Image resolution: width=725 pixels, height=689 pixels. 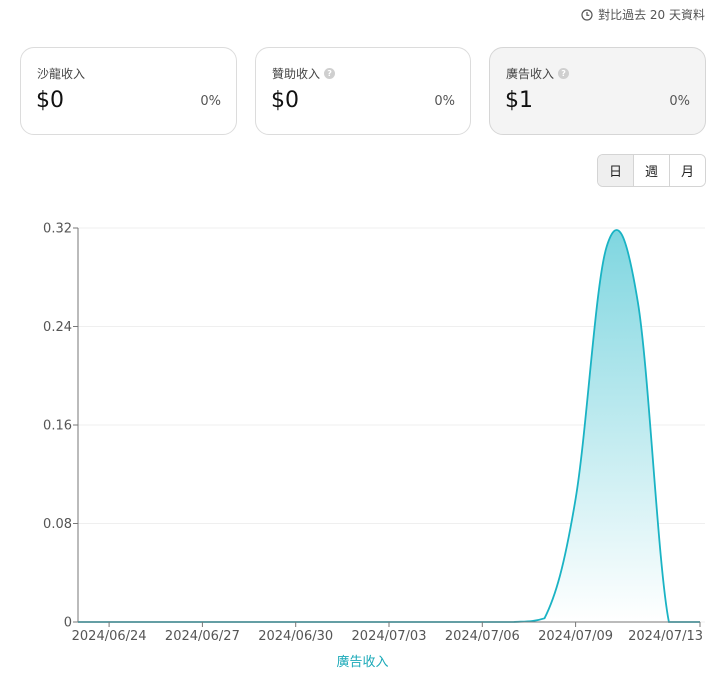 What do you see at coordinates (575, 636) in the screenshot?
I see `x-tick-label: 2024/07/09` at bounding box center [575, 636].